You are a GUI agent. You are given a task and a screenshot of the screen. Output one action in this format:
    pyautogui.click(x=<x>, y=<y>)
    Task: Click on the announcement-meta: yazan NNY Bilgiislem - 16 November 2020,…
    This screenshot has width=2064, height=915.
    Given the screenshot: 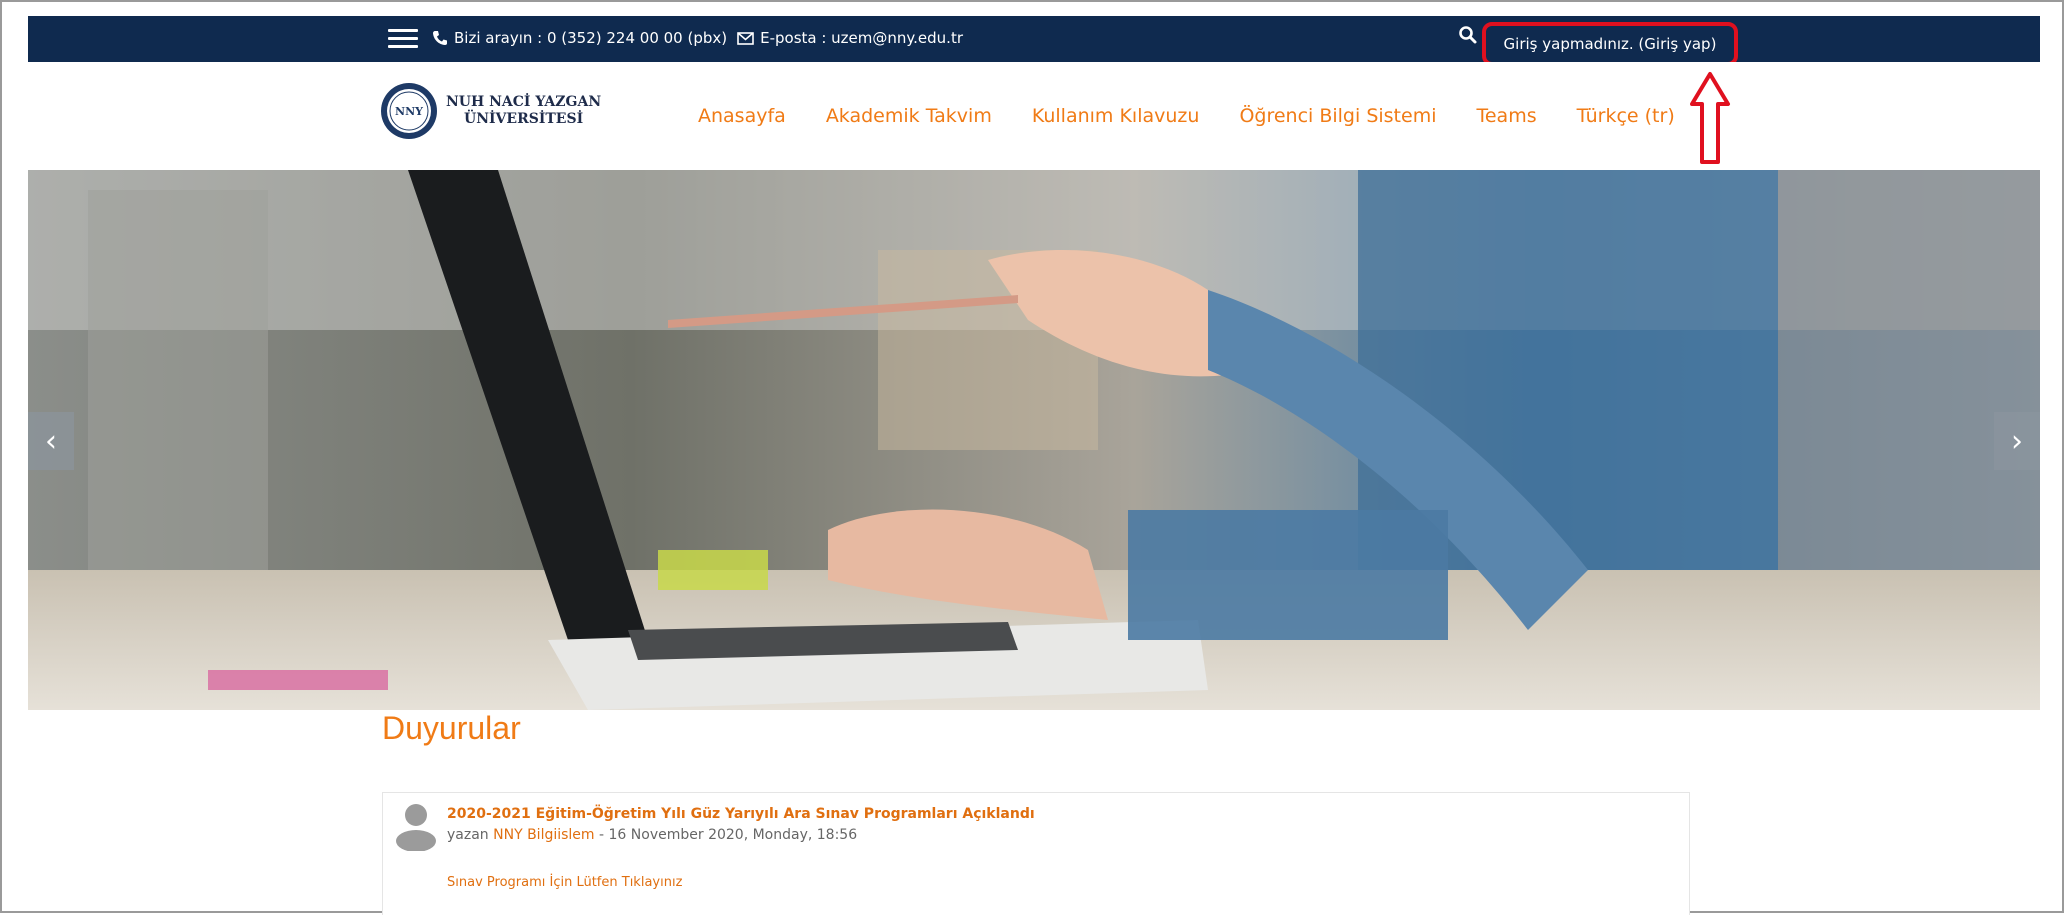 What is the action you would take?
    pyautogui.click(x=652, y=835)
    